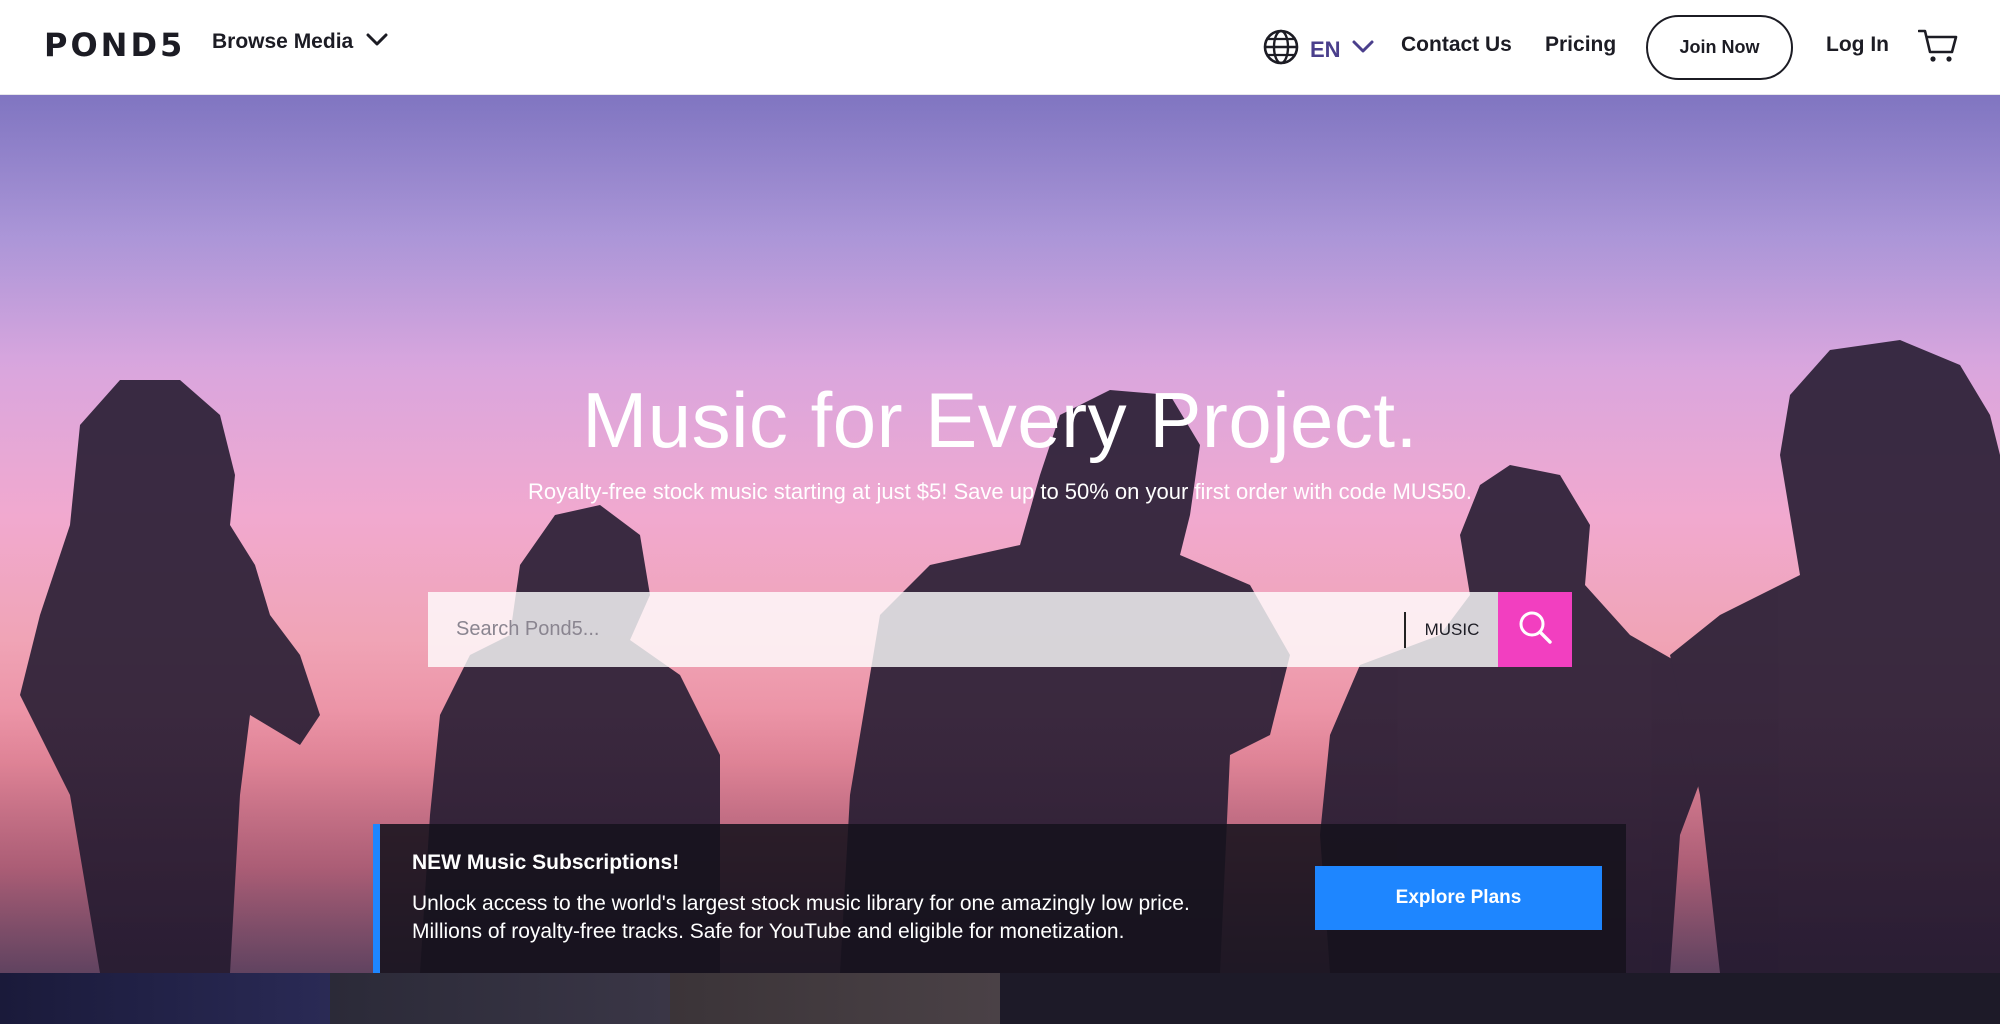 The height and width of the screenshot is (1024, 2000). Describe the element at coordinates (546, 862) in the screenshot. I see `promo-title: NEW Music Subscriptions!` at that location.